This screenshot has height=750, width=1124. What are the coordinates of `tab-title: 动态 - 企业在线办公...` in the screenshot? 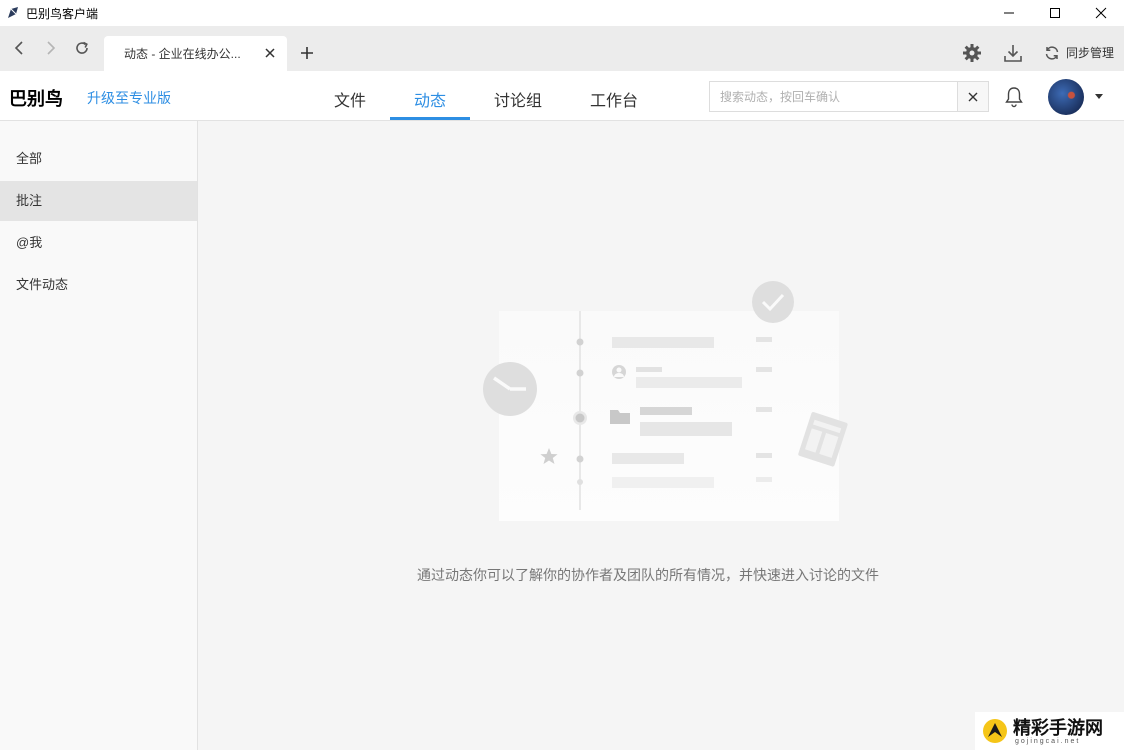 It's located at (182, 54).